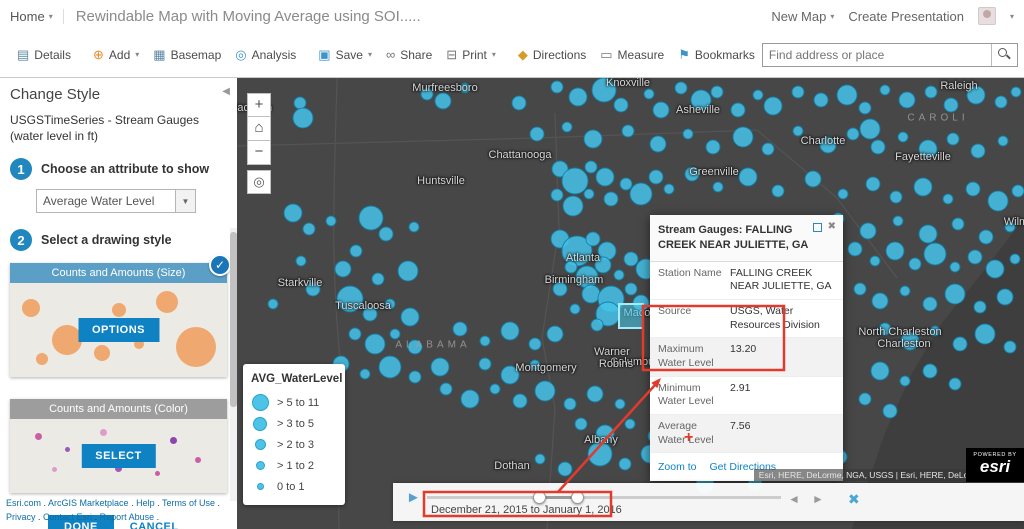 This screenshot has height=529, width=1024. Describe the element at coordinates (794, 499) in the screenshot. I see `previous-interval-button: ◄` at that location.